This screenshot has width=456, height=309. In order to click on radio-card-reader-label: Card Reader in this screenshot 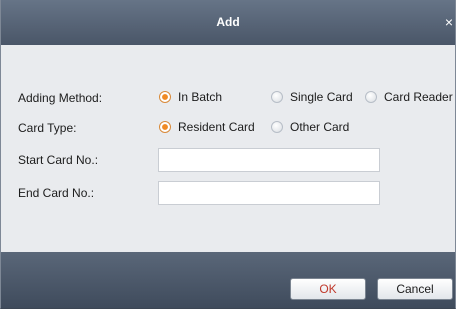, I will do `click(418, 97)`.